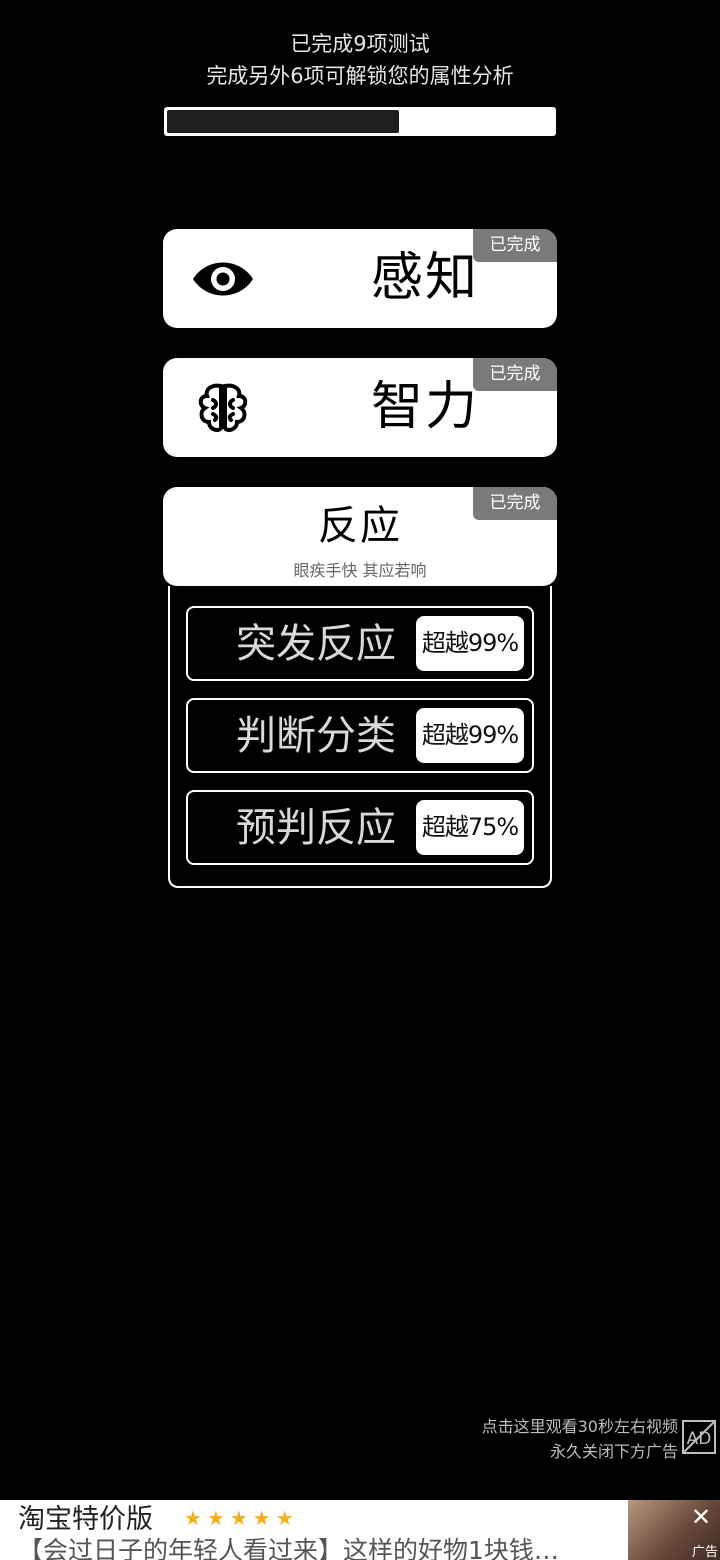 The image size is (720, 1560). What do you see at coordinates (223, 408) in the screenshot?
I see `brain-icon` at bounding box center [223, 408].